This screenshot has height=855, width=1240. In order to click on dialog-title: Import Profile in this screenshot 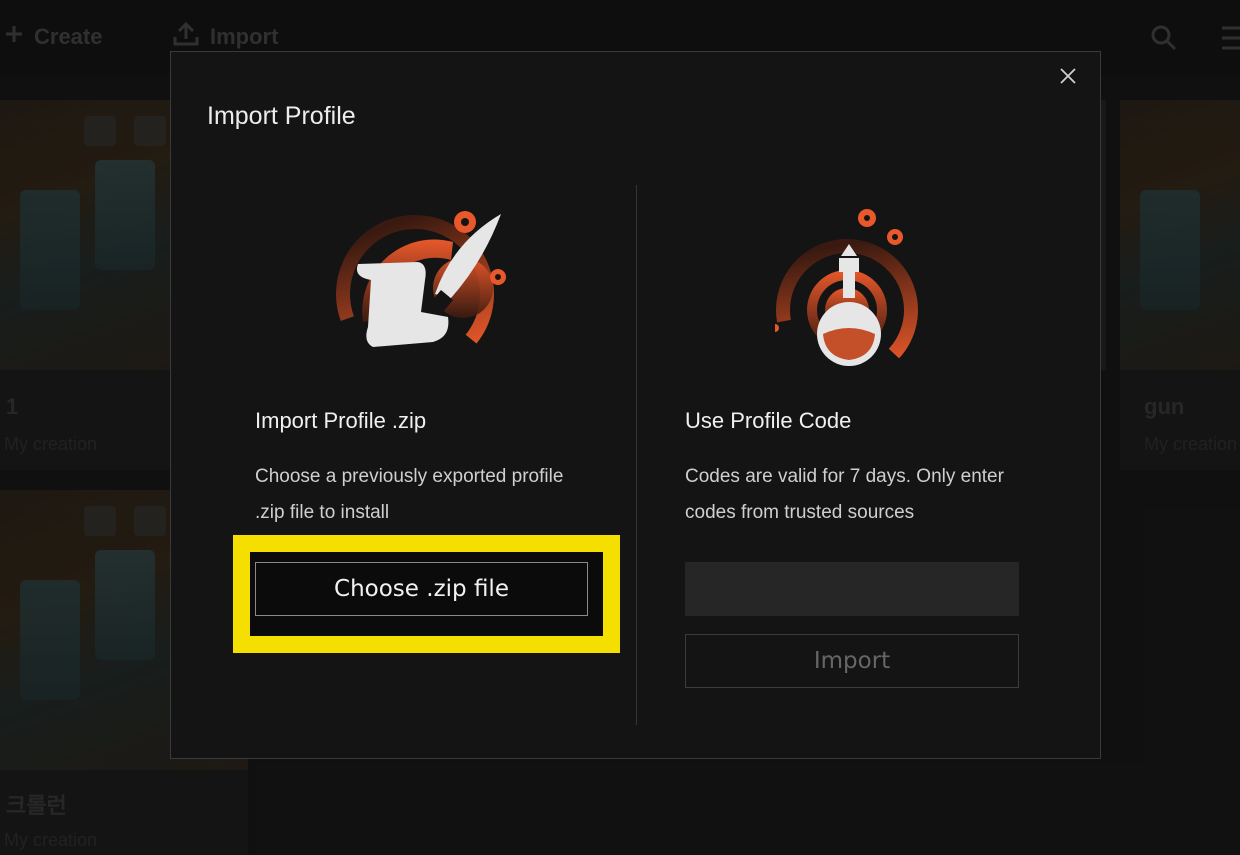, I will do `click(281, 116)`.